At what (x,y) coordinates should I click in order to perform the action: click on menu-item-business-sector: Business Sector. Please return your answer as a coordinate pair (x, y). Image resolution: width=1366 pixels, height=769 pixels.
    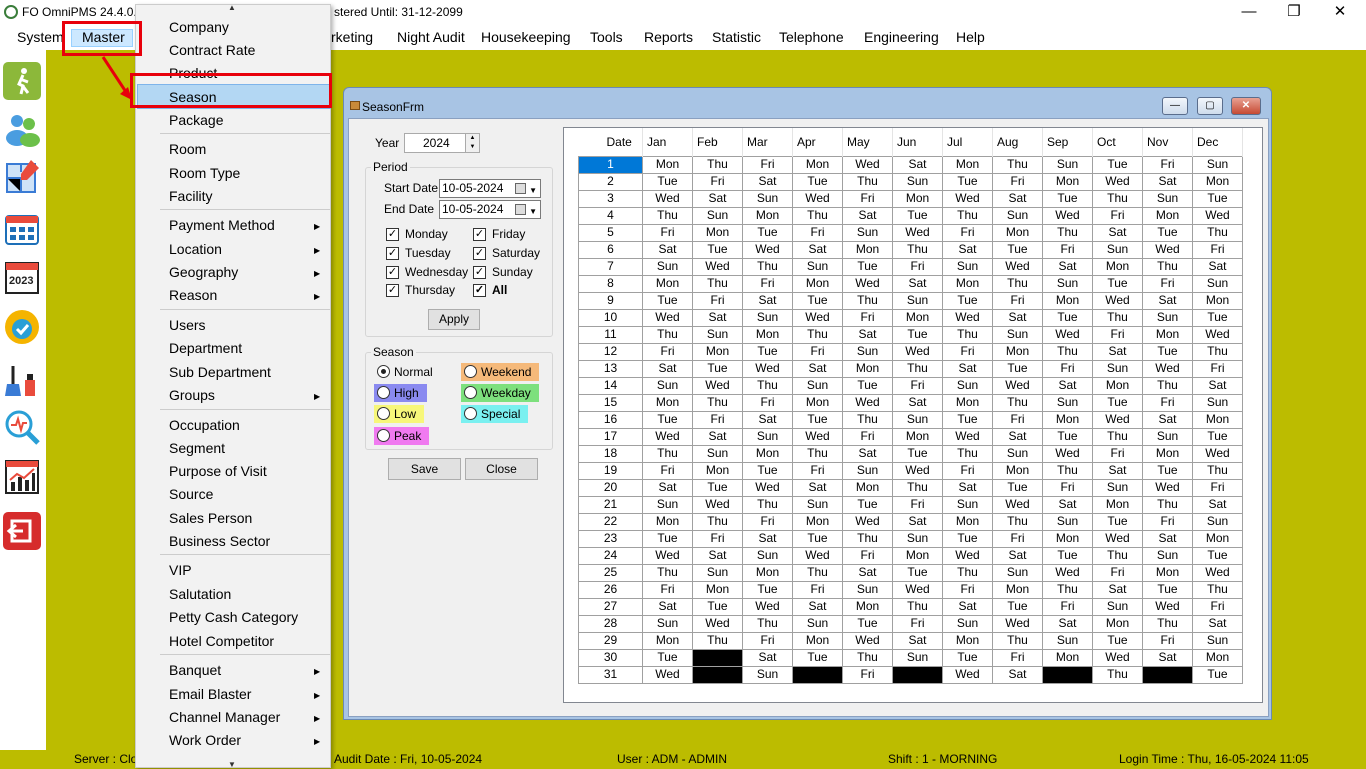
    Looking at the image, I should click on (249, 541).